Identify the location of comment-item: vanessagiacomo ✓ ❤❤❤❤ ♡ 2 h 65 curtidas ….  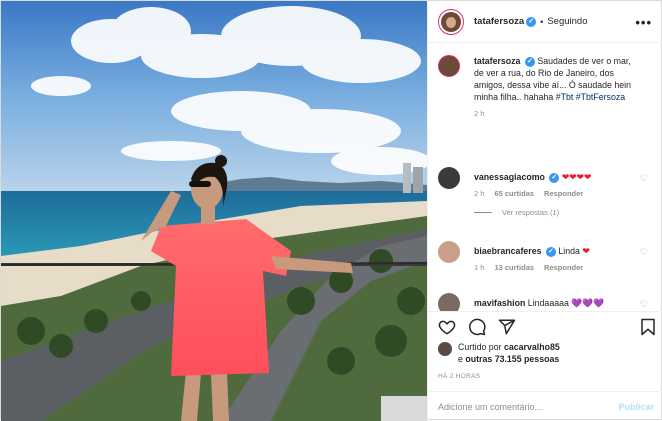
(545, 192).